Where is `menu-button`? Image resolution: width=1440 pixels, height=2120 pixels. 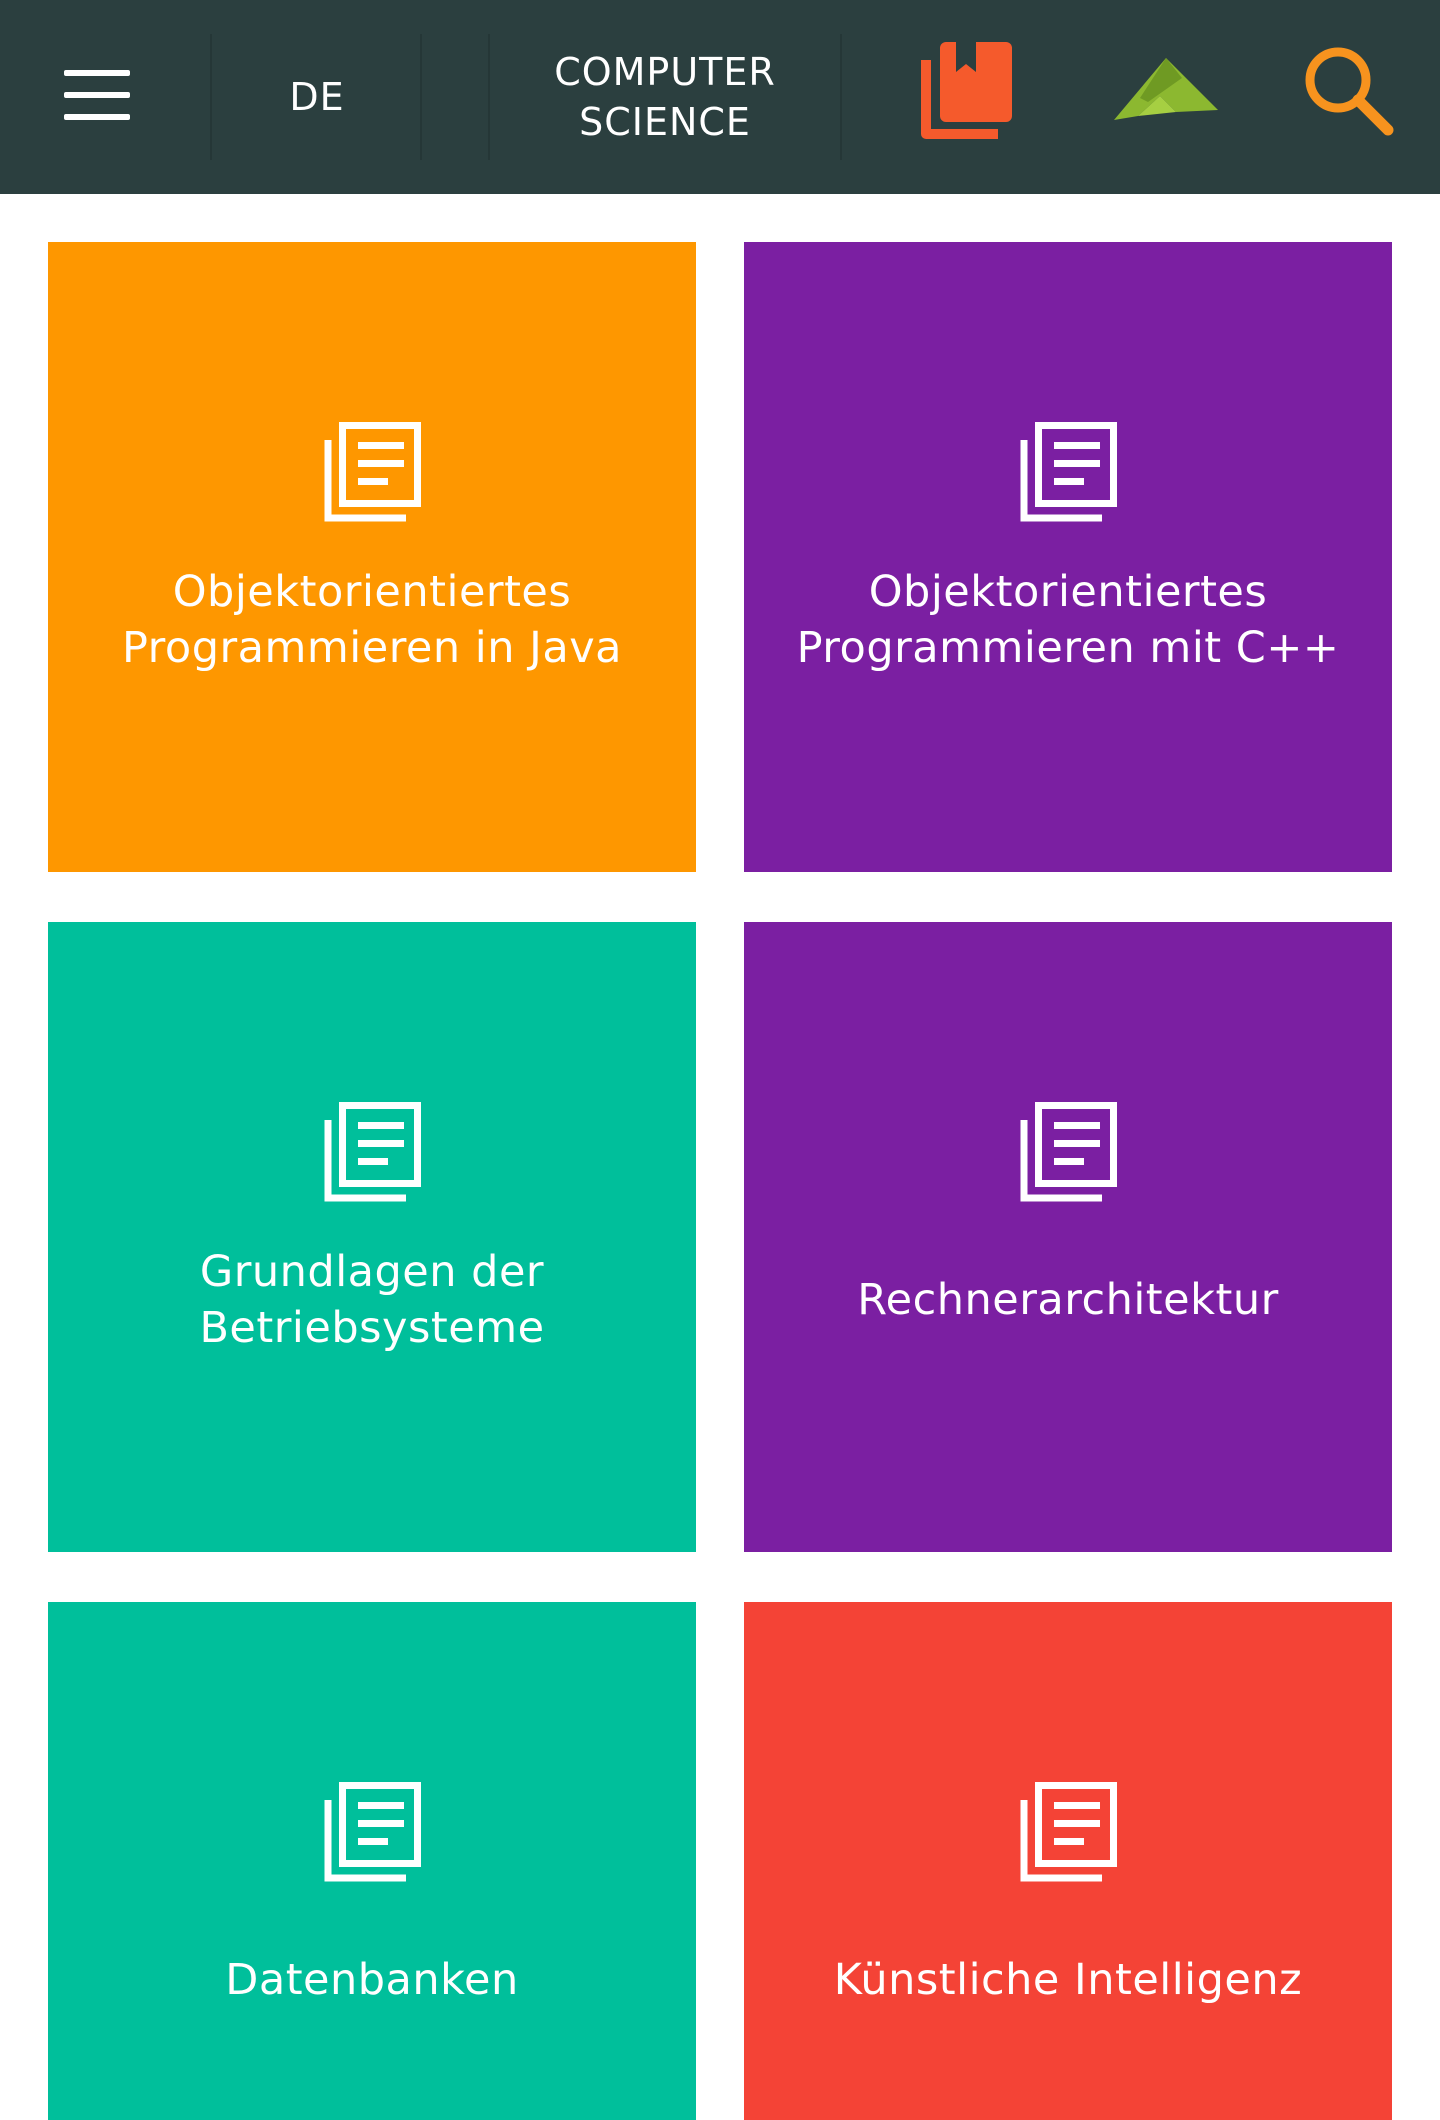 menu-button is located at coordinates (96, 97).